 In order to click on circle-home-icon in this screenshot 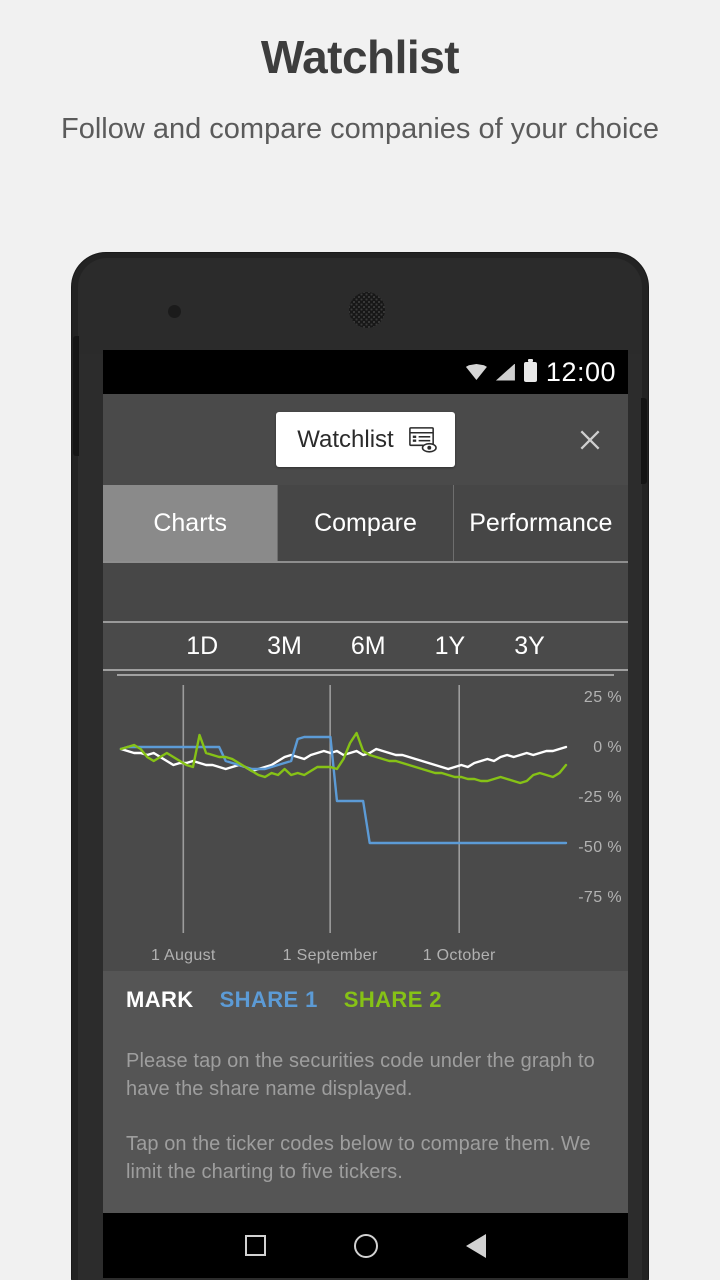, I will do `click(366, 1245)`.